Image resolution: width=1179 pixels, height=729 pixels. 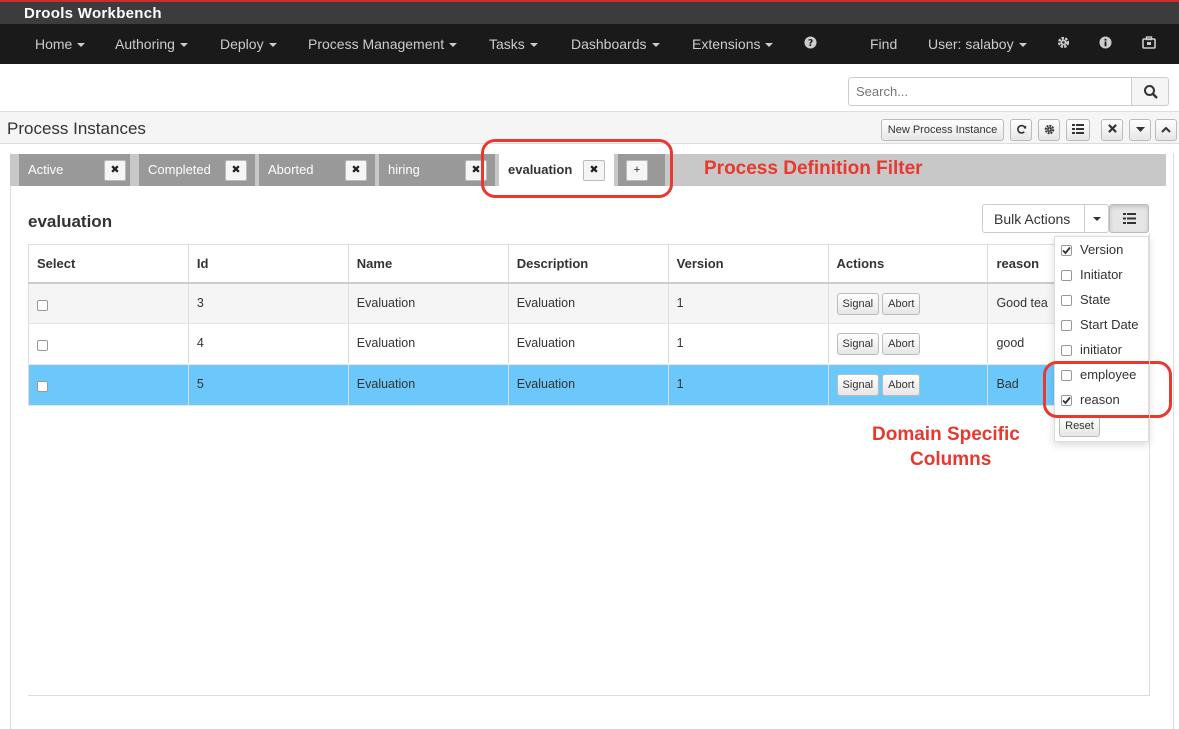 What do you see at coordinates (588, 264) in the screenshot?
I see `column-header-description: Description` at bounding box center [588, 264].